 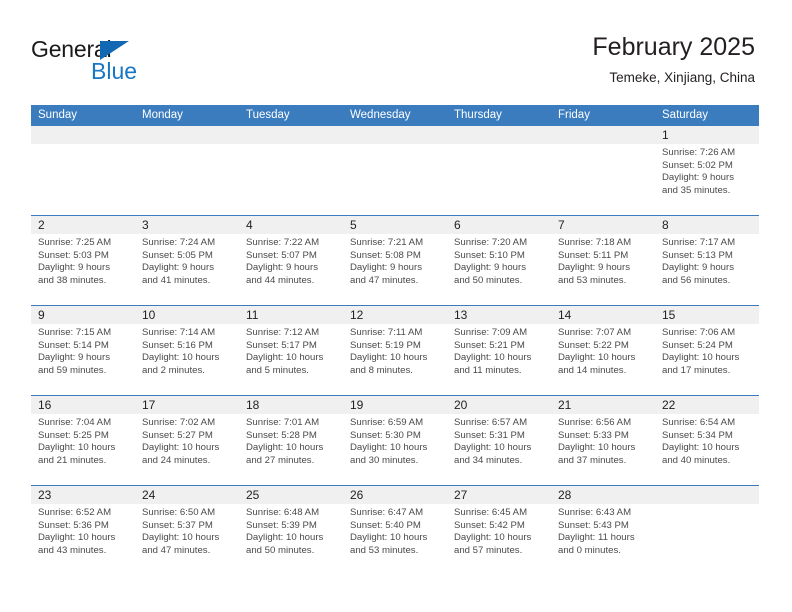 I want to click on day-number-band: 23, so click(x=83, y=495).